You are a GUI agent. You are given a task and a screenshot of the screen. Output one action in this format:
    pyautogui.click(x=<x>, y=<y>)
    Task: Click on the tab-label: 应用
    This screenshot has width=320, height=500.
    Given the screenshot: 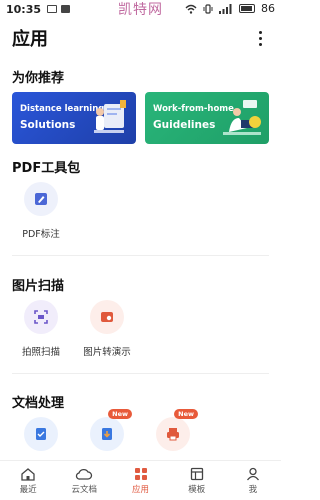 What is the action you would take?
    pyautogui.click(x=141, y=489)
    